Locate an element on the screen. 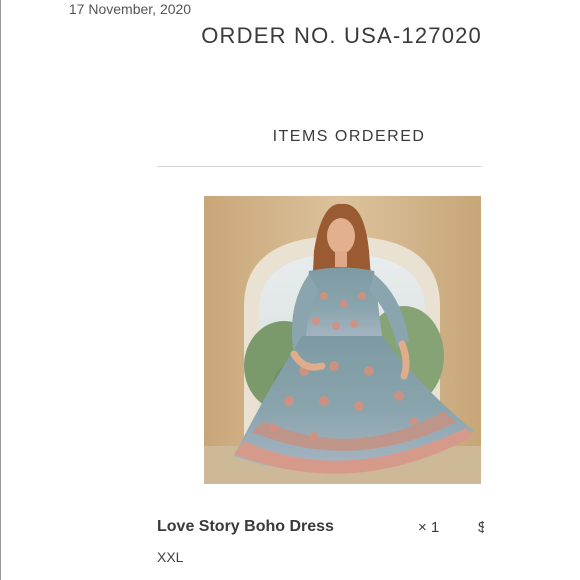  item-name: Love Story Boho Dress is located at coordinates (245, 527).